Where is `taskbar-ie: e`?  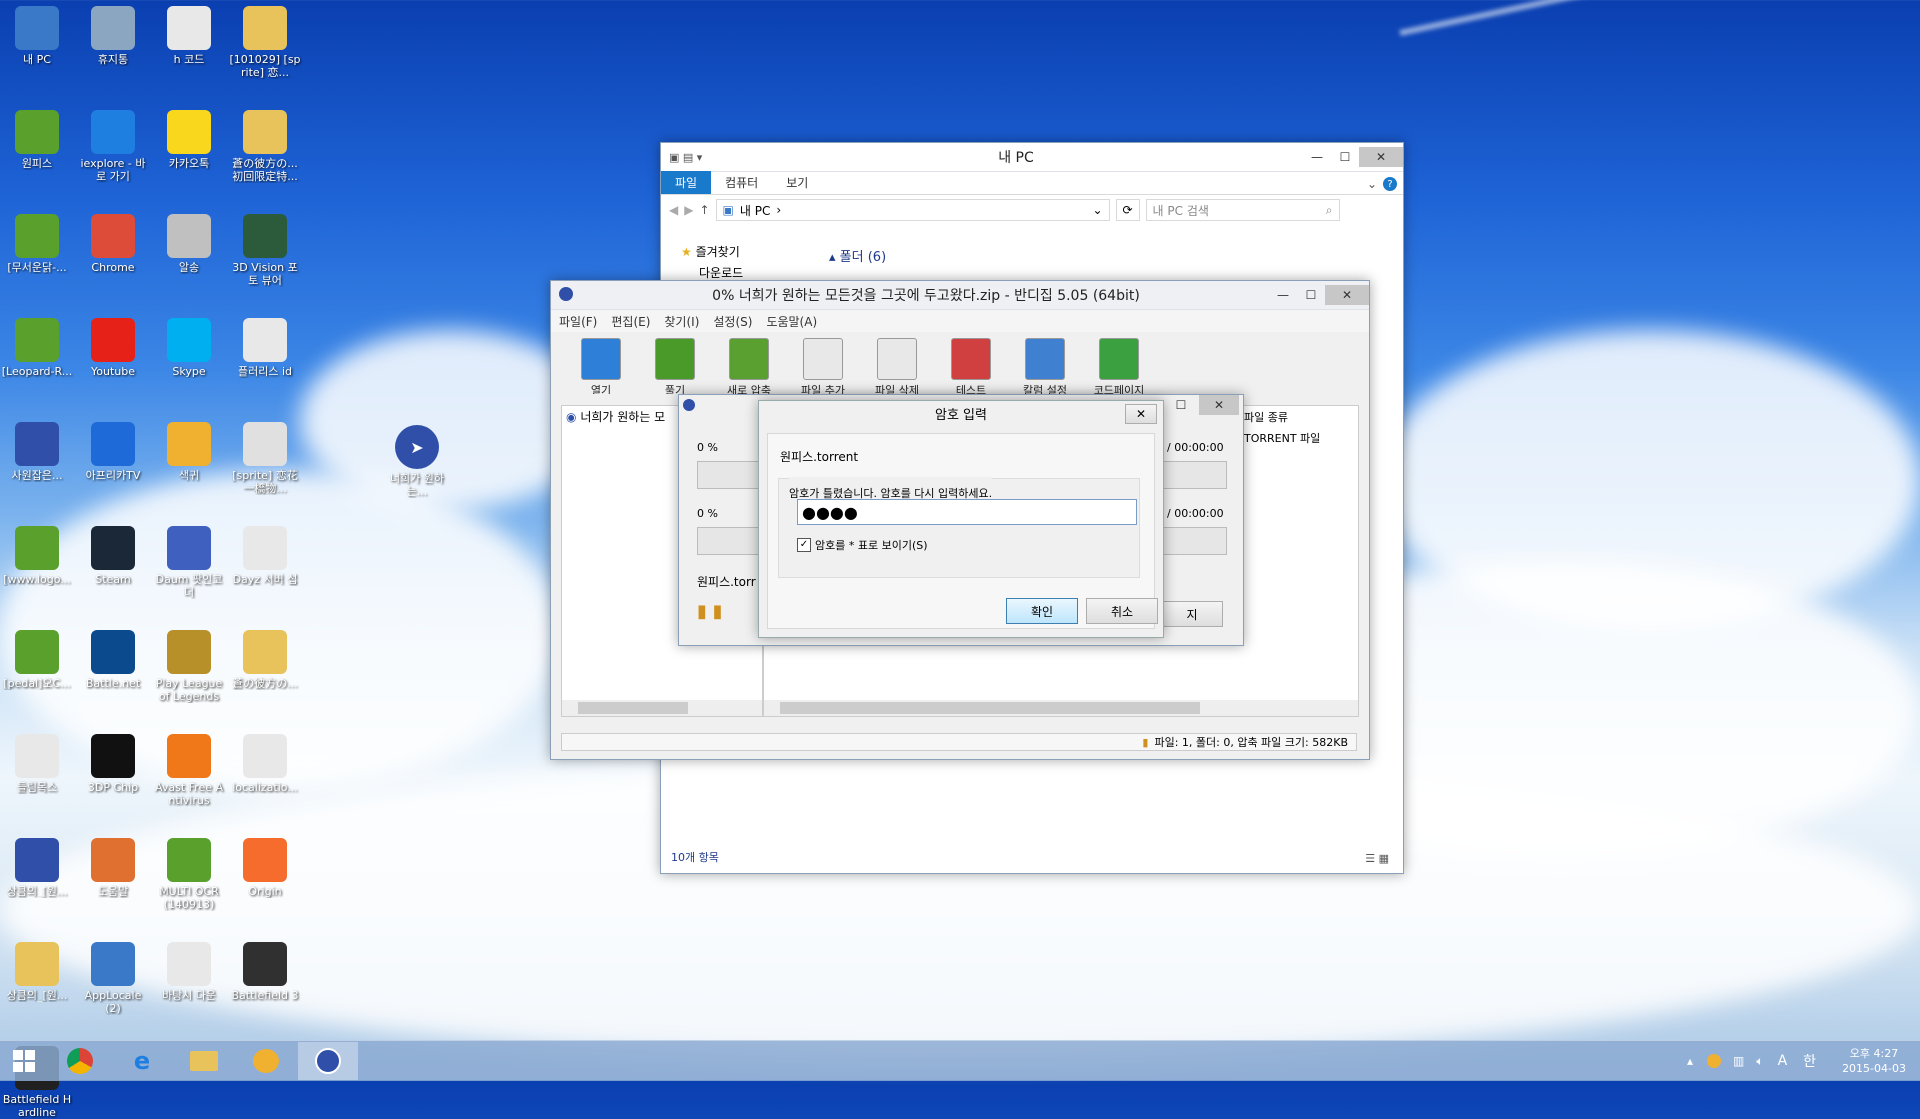
taskbar-ie: e is located at coordinates (142, 1061).